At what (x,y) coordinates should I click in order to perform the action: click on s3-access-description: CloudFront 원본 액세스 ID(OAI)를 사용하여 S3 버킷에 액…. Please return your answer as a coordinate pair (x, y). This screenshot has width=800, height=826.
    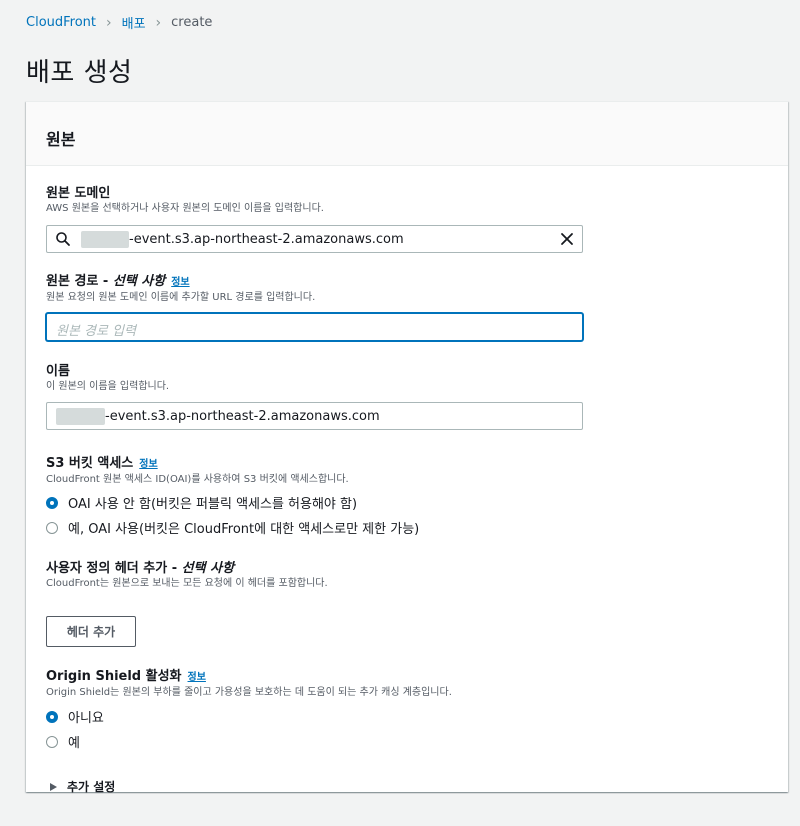
    Looking at the image, I should click on (197, 479).